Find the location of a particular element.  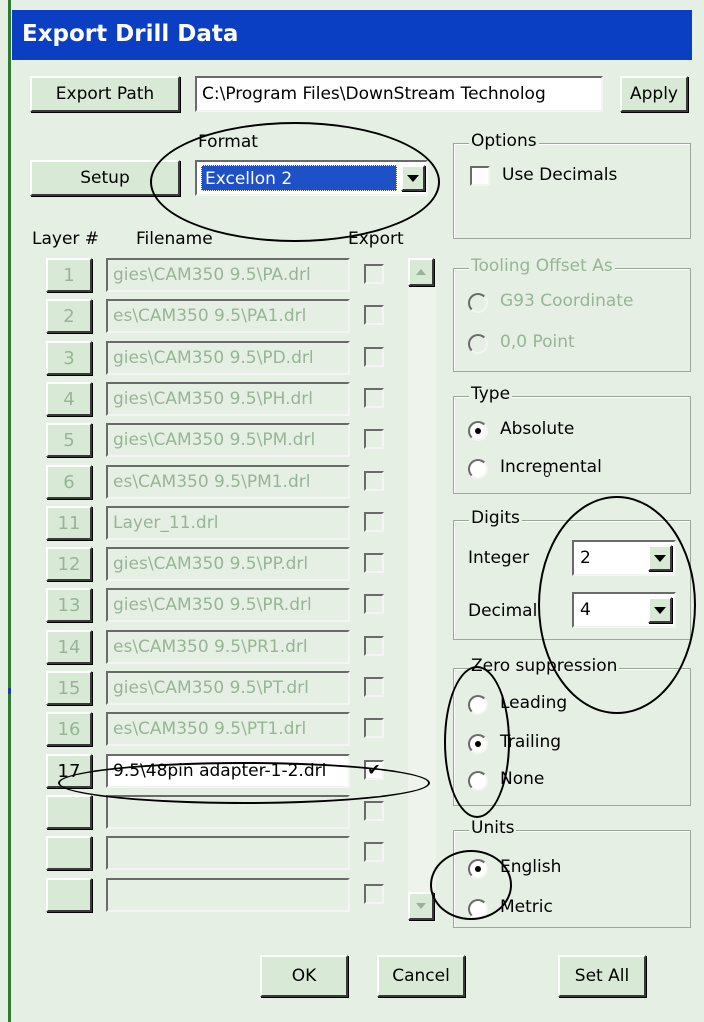

scroll-down-button is located at coordinates (421, 906).